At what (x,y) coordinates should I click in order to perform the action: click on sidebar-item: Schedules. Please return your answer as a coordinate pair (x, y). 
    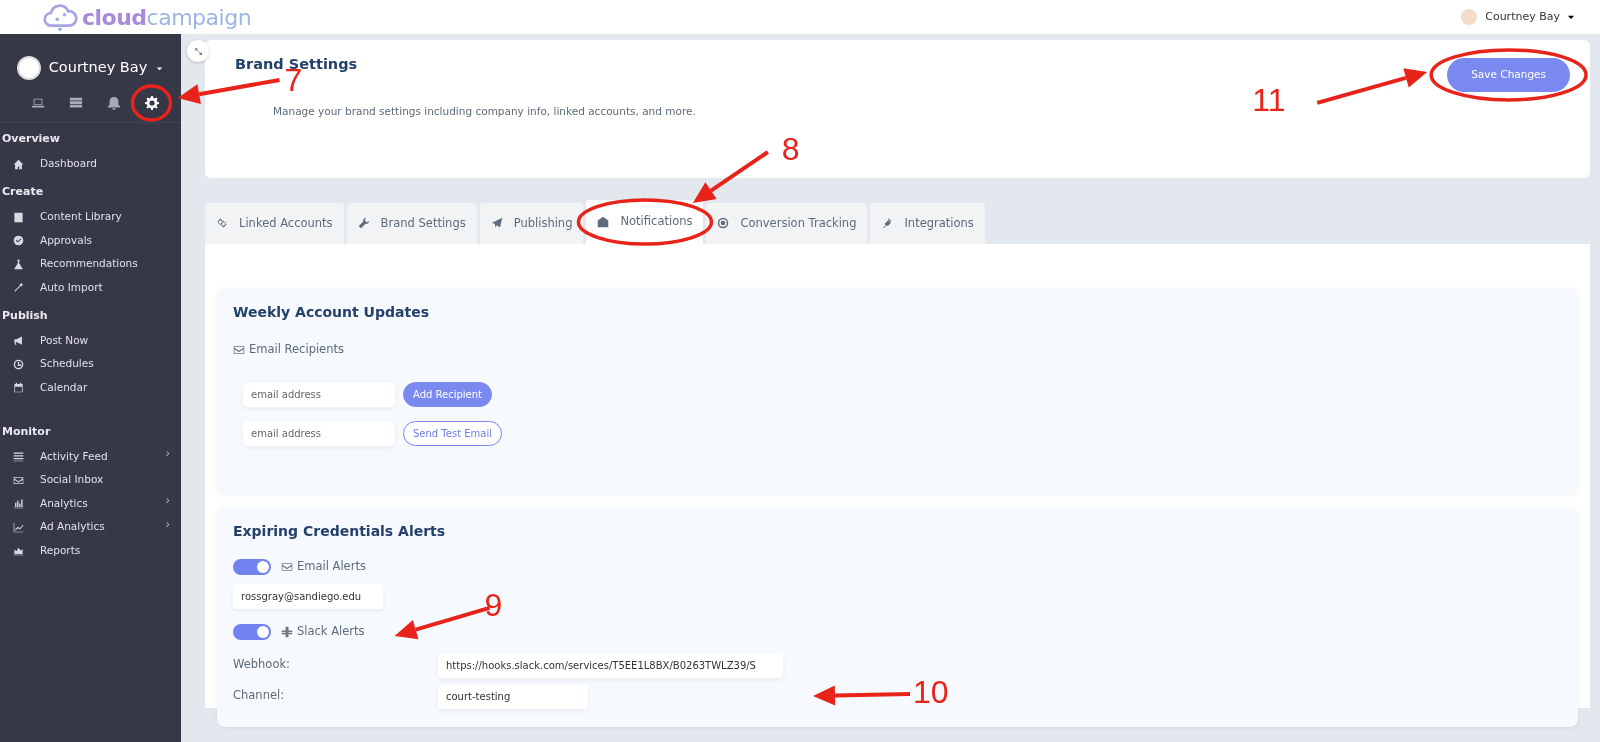
    Looking at the image, I should click on (90, 364).